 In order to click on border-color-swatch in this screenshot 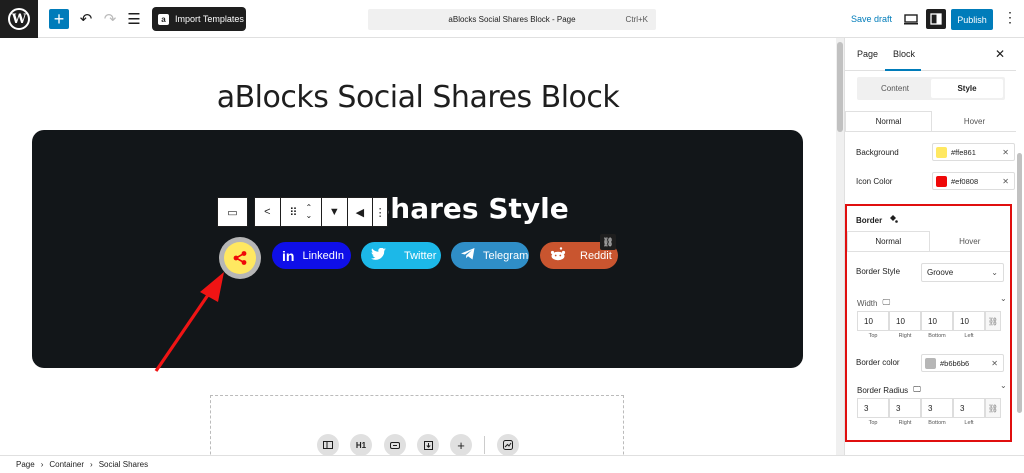, I will do `click(930, 363)`.